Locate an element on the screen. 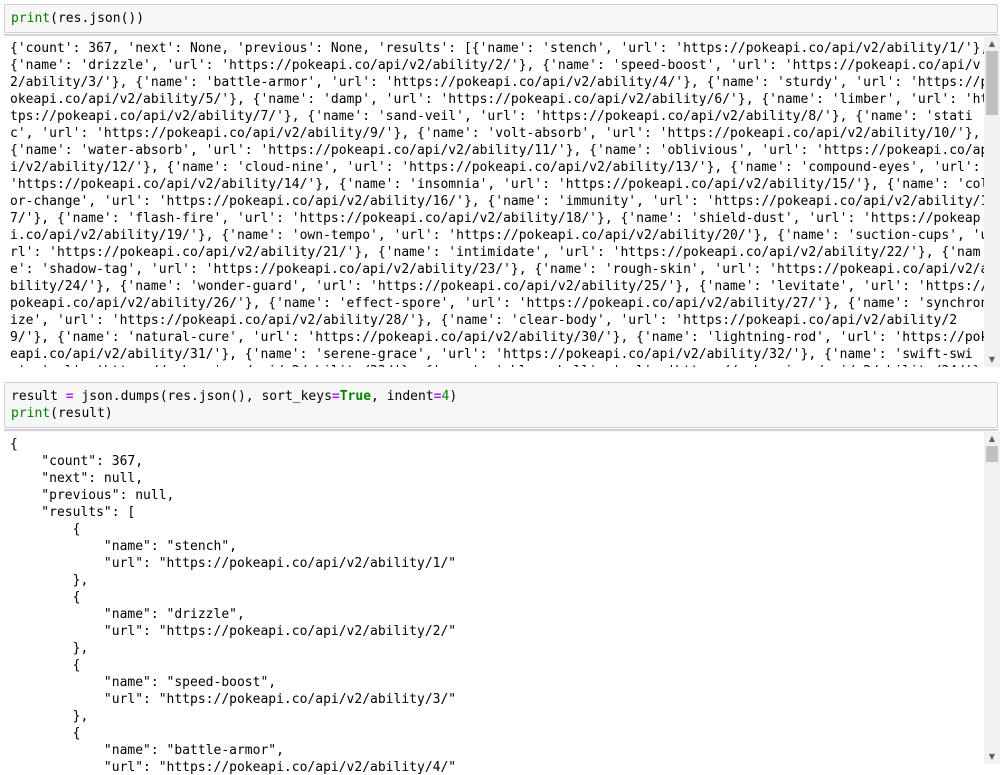 The image size is (1001, 775). true-keyword: True is located at coordinates (355, 396).